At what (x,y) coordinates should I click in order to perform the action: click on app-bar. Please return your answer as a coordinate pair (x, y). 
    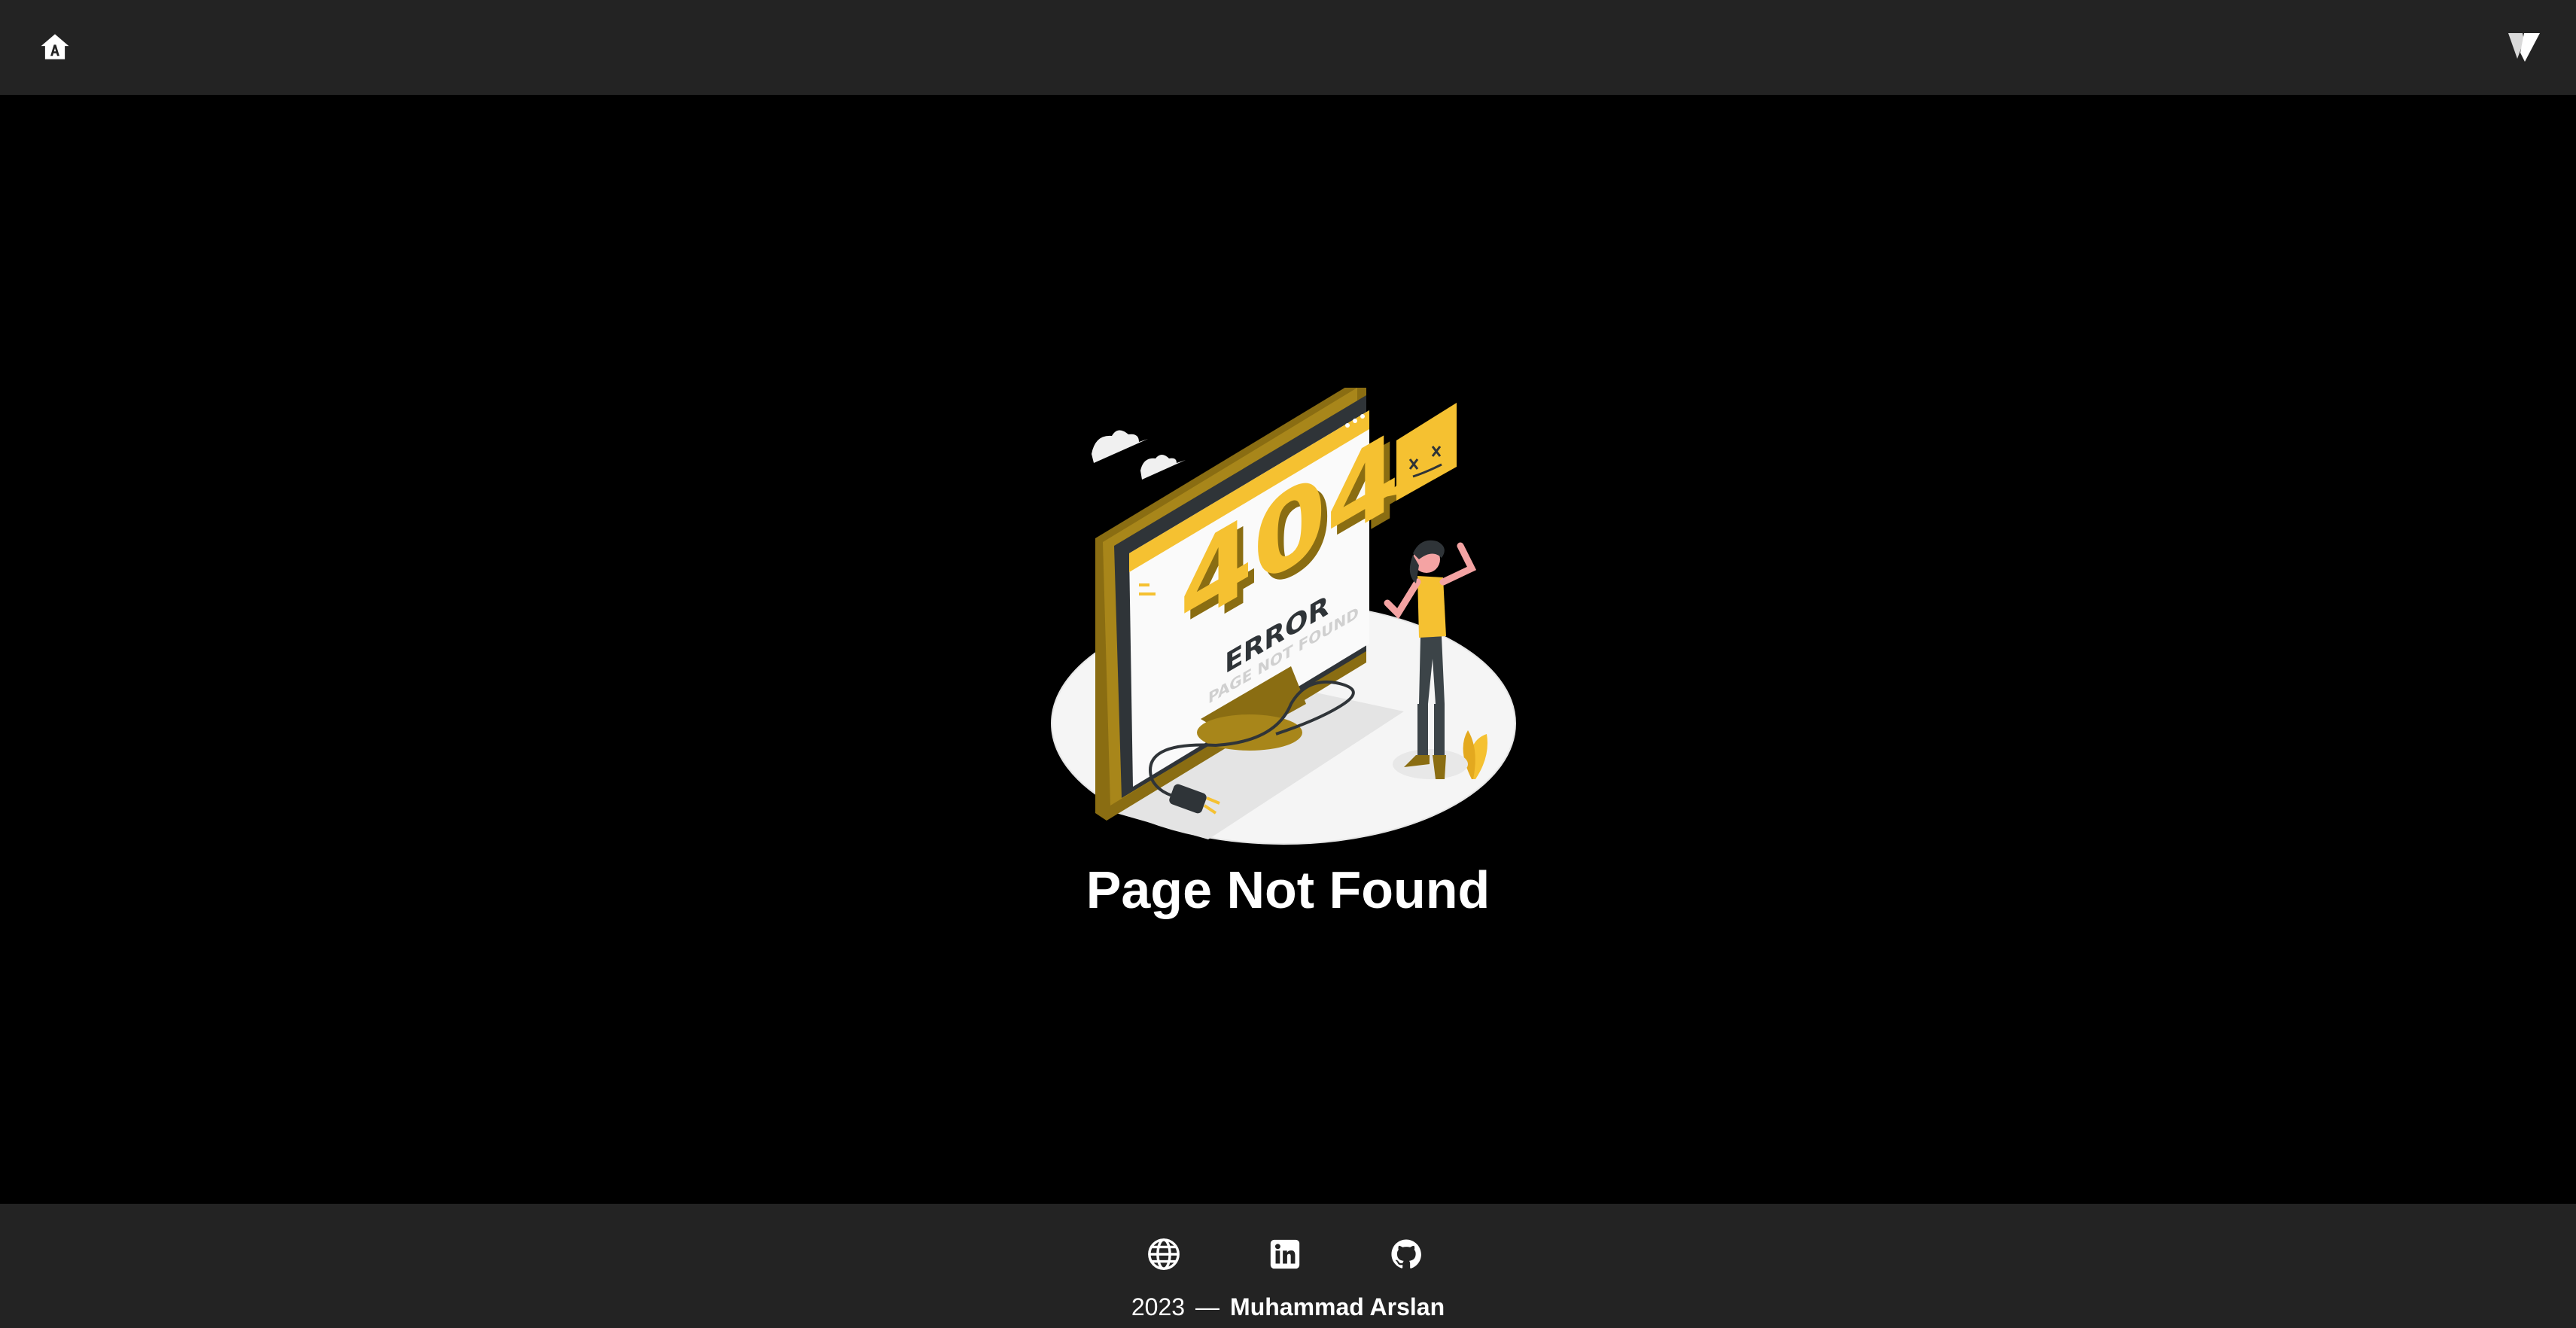
    Looking at the image, I should click on (1288, 47).